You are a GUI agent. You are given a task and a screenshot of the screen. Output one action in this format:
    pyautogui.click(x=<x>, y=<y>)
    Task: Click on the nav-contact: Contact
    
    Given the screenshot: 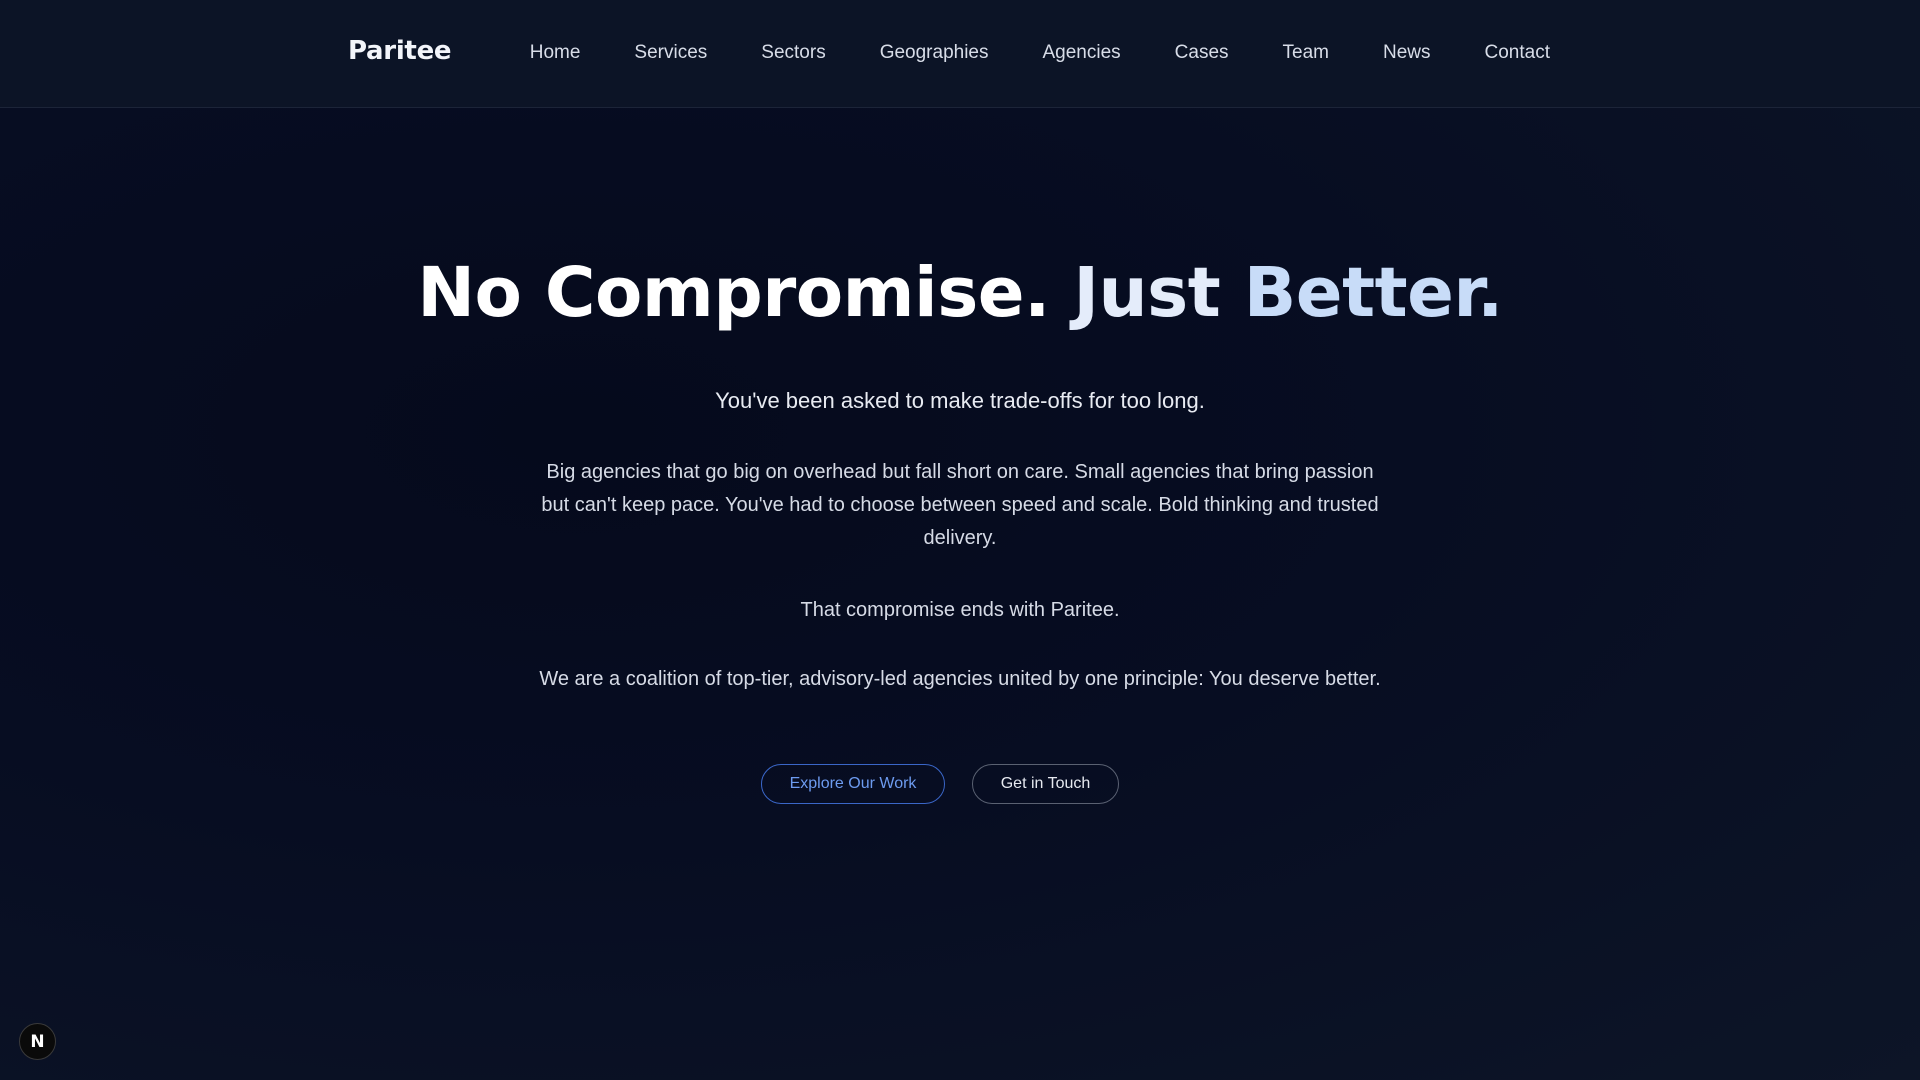 What is the action you would take?
    pyautogui.click(x=1517, y=53)
    